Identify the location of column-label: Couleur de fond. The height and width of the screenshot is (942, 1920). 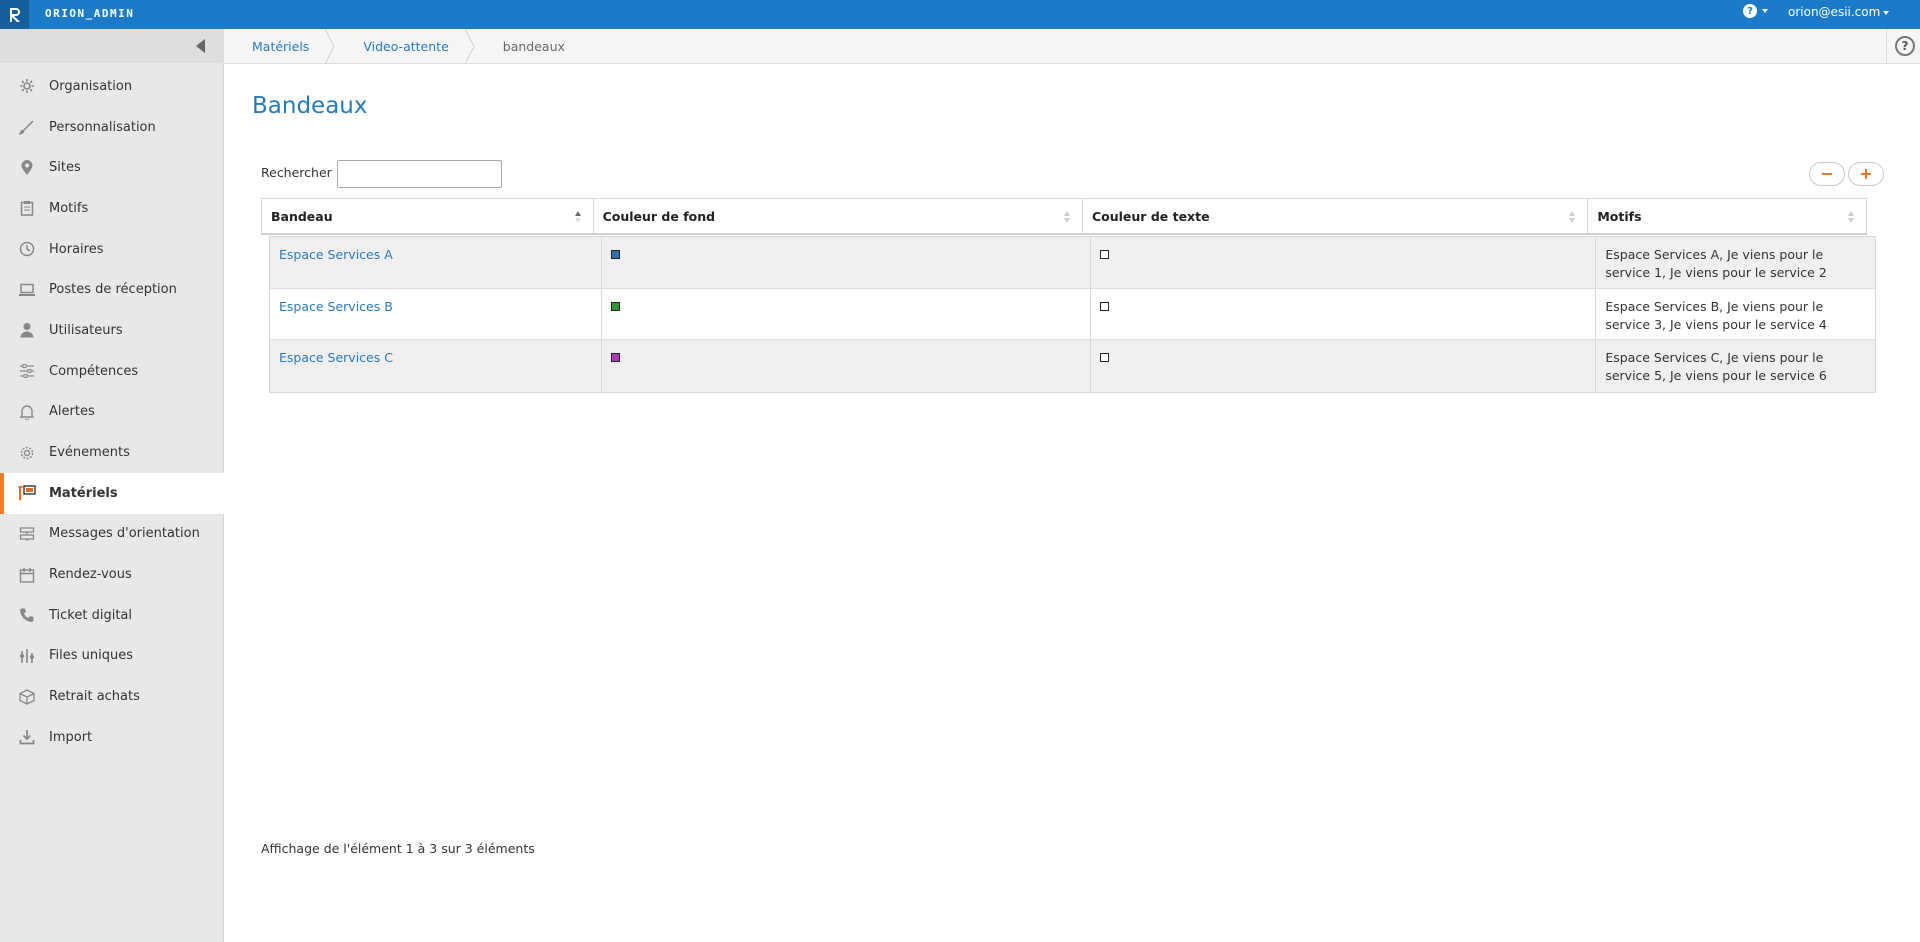
(659, 216).